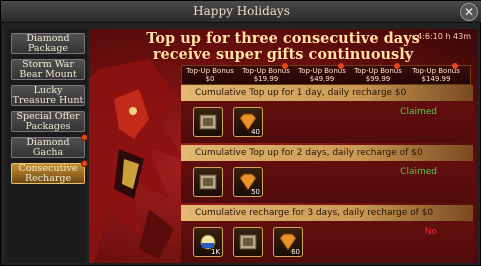  Describe the element at coordinates (248, 182) in the screenshot. I see `reward-slot: 50` at that location.